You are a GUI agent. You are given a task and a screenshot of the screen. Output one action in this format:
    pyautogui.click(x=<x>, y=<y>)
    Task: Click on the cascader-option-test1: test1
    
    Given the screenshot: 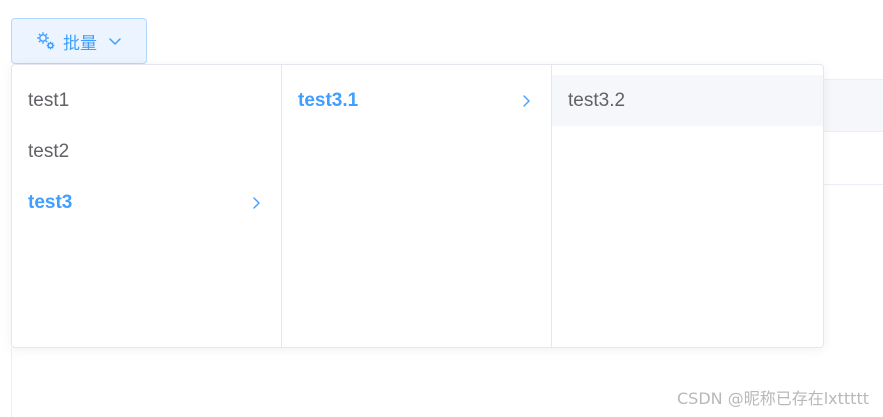 What is the action you would take?
    pyautogui.click(x=146, y=100)
    